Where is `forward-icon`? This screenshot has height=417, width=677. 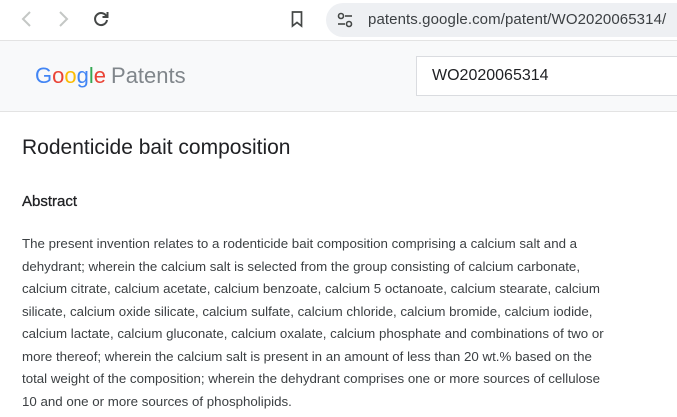
forward-icon is located at coordinates (64, 19).